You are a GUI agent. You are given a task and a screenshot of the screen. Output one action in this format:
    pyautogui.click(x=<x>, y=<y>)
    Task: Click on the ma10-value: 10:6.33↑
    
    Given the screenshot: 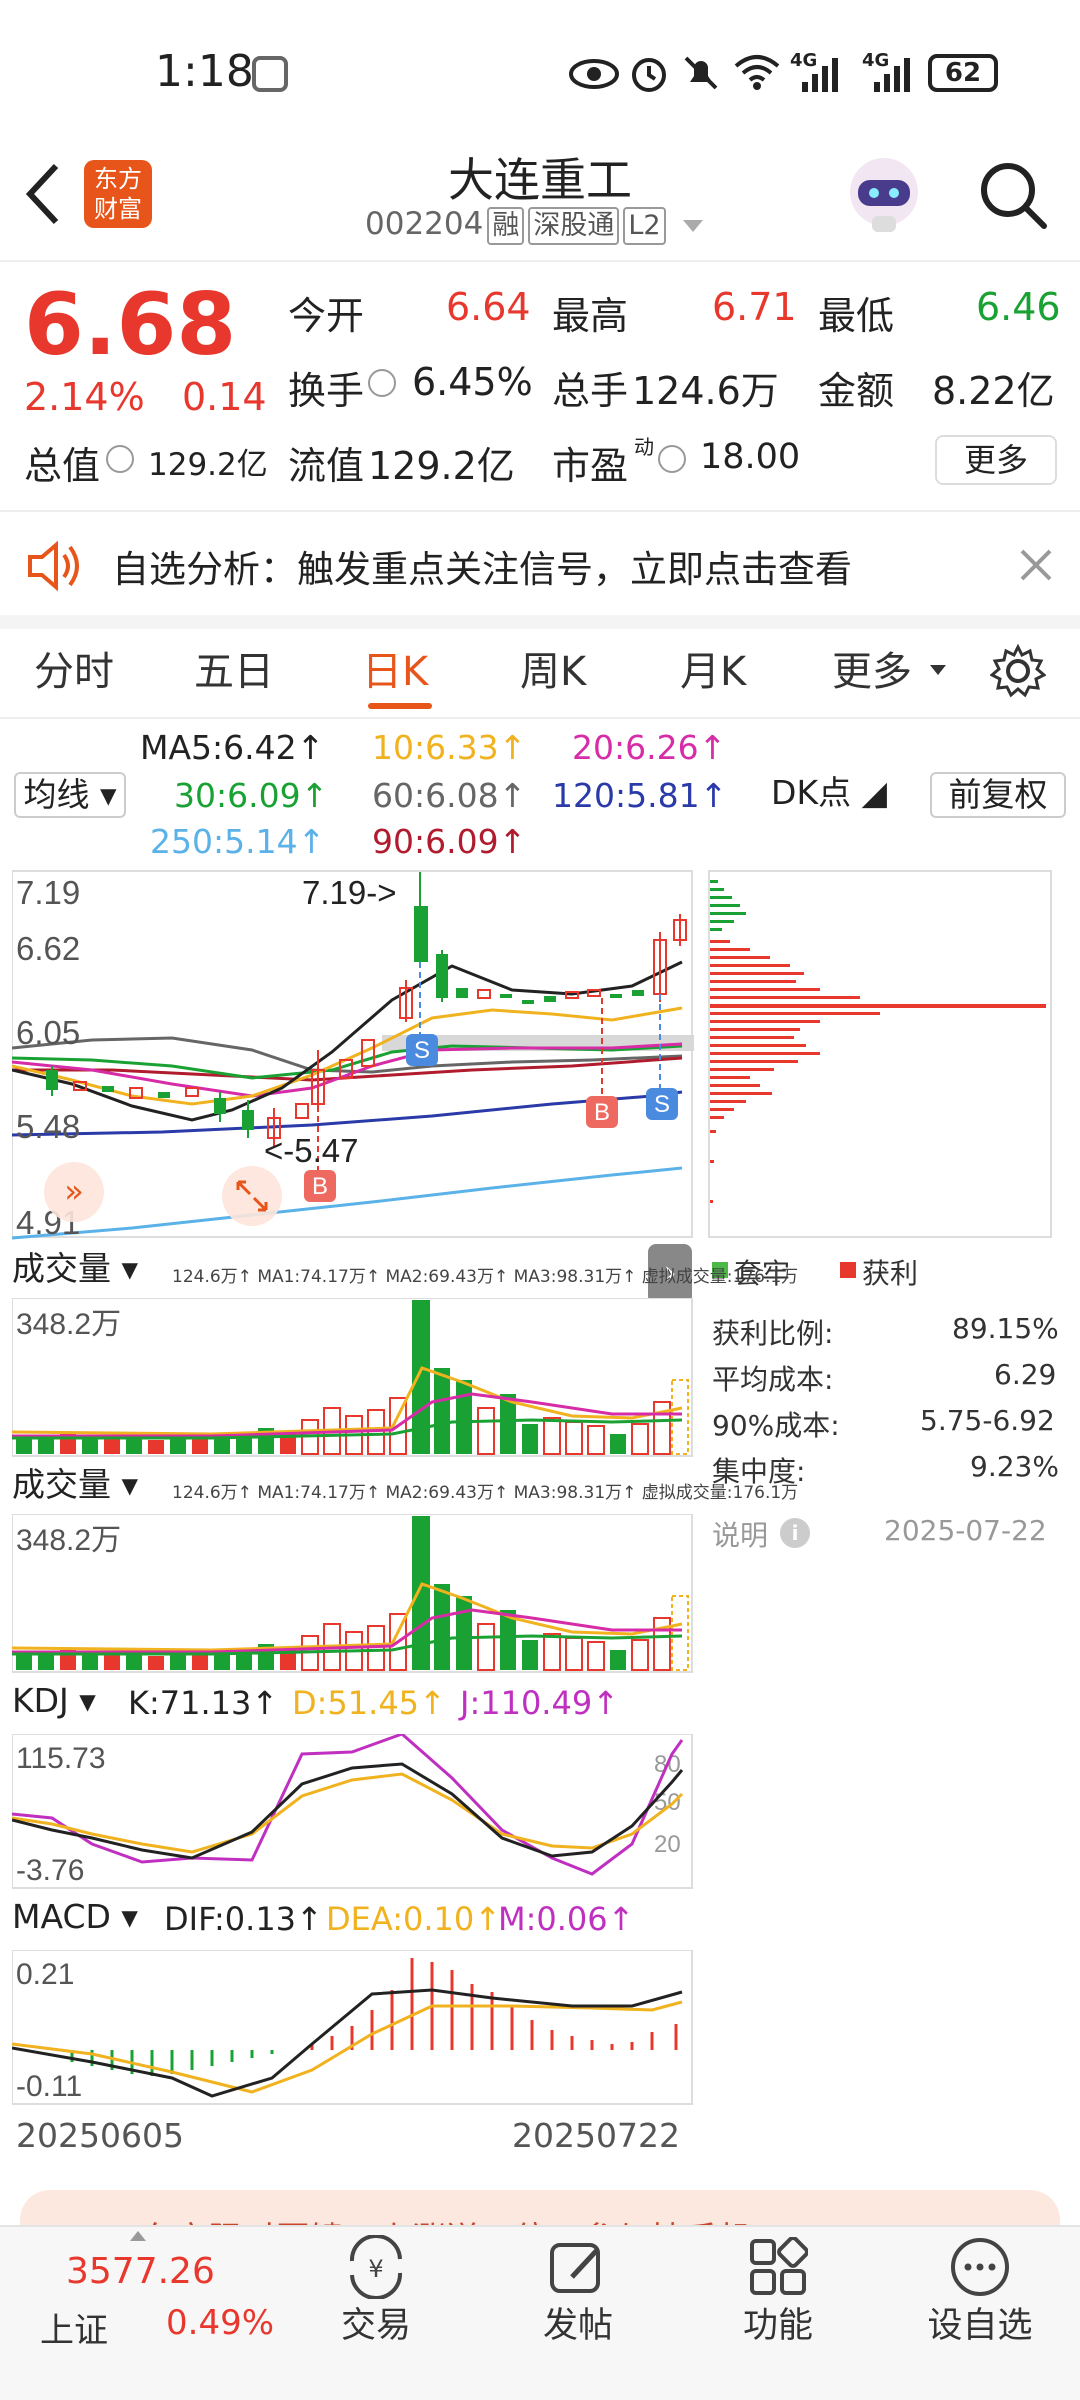 What is the action you would take?
    pyautogui.click(x=449, y=747)
    